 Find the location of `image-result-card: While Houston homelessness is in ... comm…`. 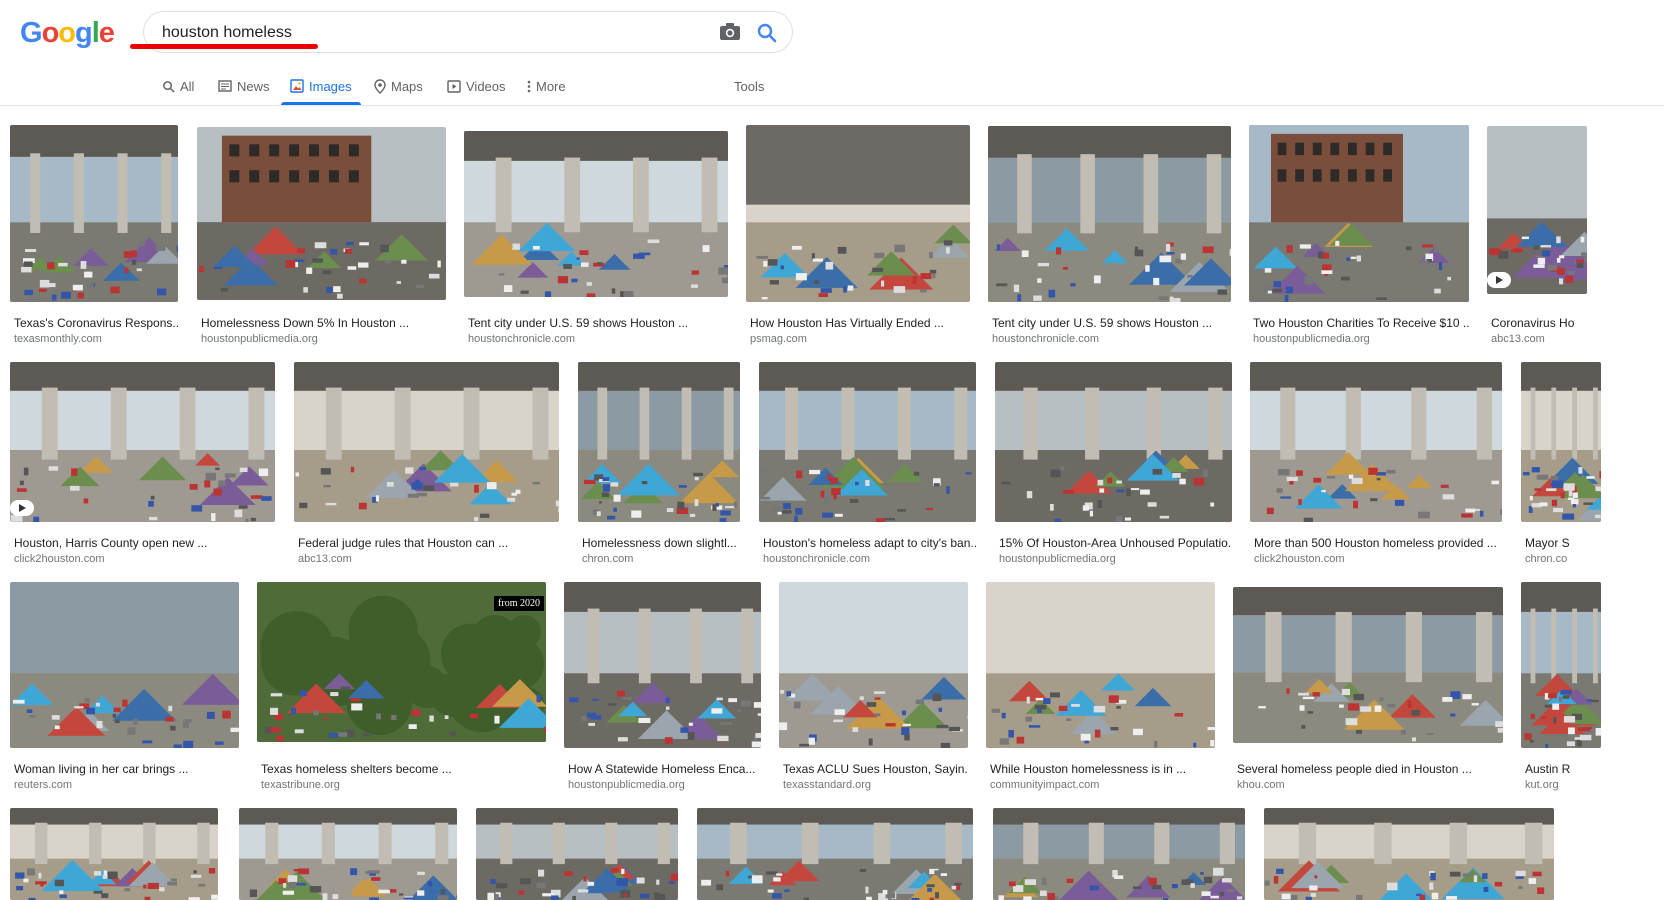

image-result-card: While Houston homelessness is in ... comm… is located at coordinates (1100, 689).